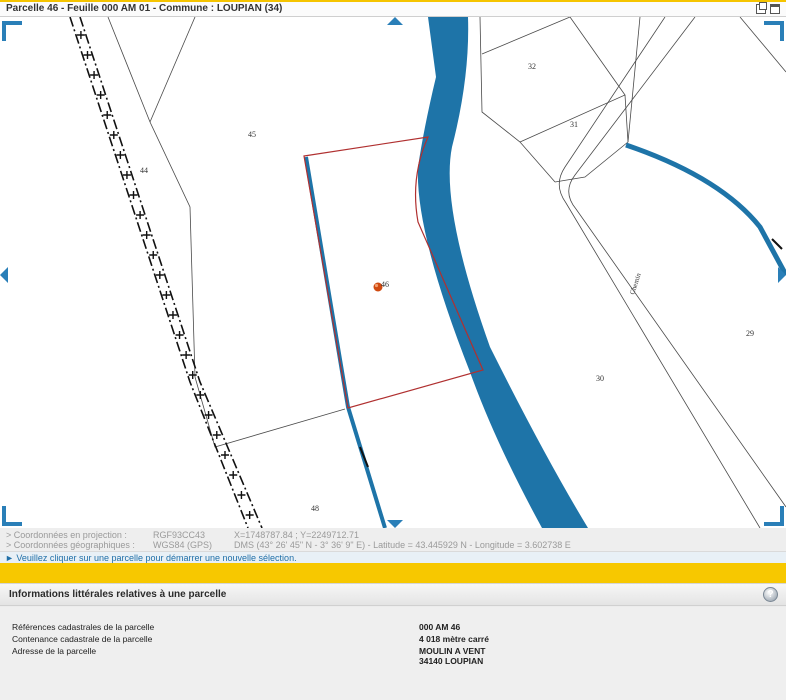 This screenshot has width=786, height=700. Describe the element at coordinates (451, 661) in the screenshot. I see `parcel-address-line2: 34140 LOUPIAN` at that location.